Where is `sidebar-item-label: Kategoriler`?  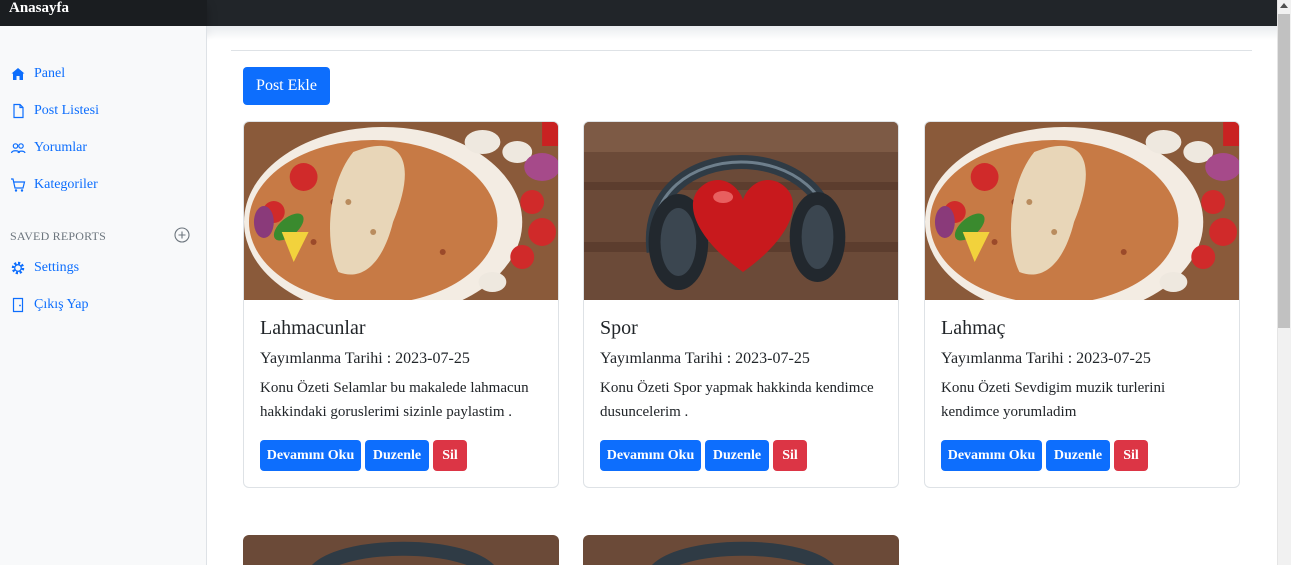
sidebar-item-label: Kategoriler is located at coordinates (66, 184).